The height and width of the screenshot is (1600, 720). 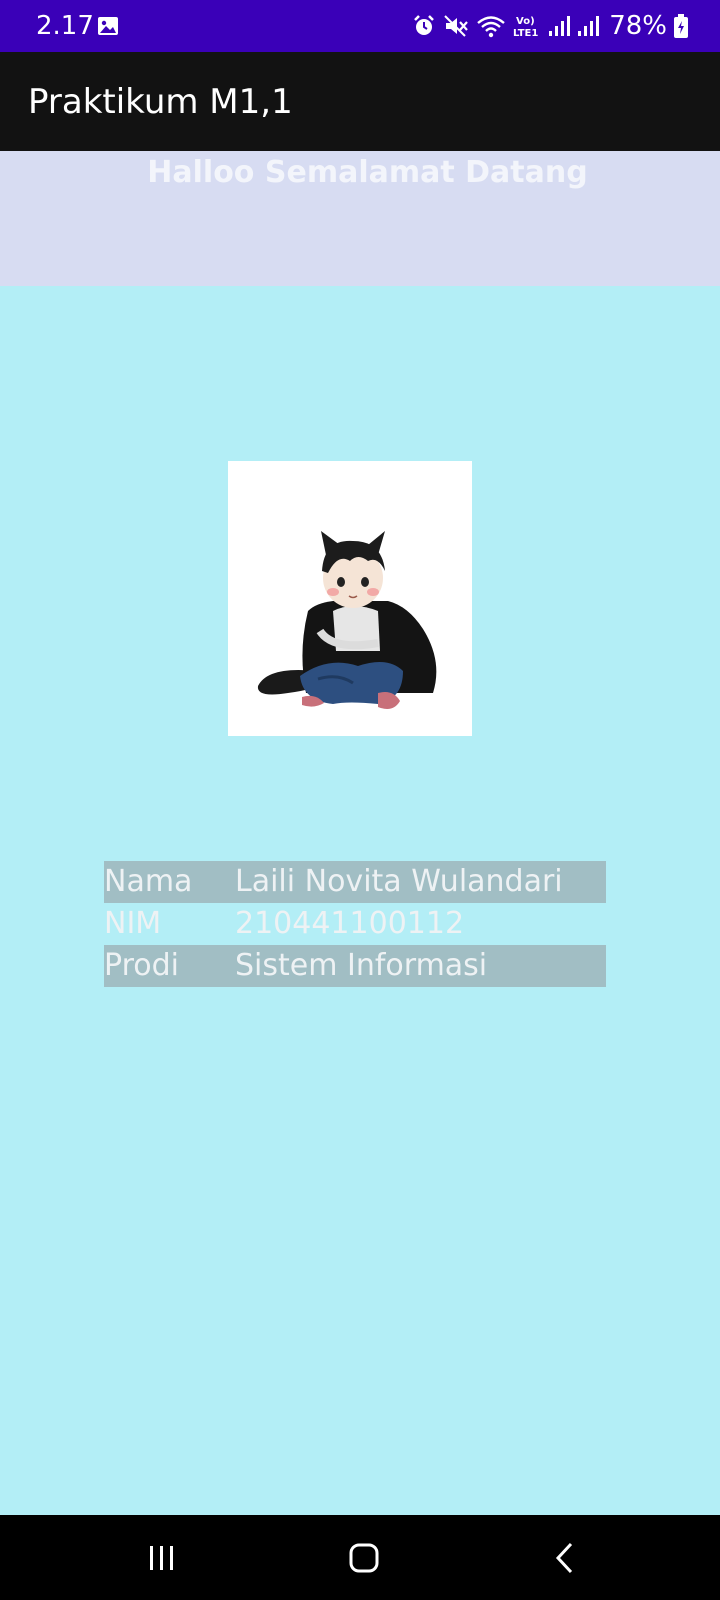 I want to click on battery-percentage: 78%, so click(x=638, y=26).